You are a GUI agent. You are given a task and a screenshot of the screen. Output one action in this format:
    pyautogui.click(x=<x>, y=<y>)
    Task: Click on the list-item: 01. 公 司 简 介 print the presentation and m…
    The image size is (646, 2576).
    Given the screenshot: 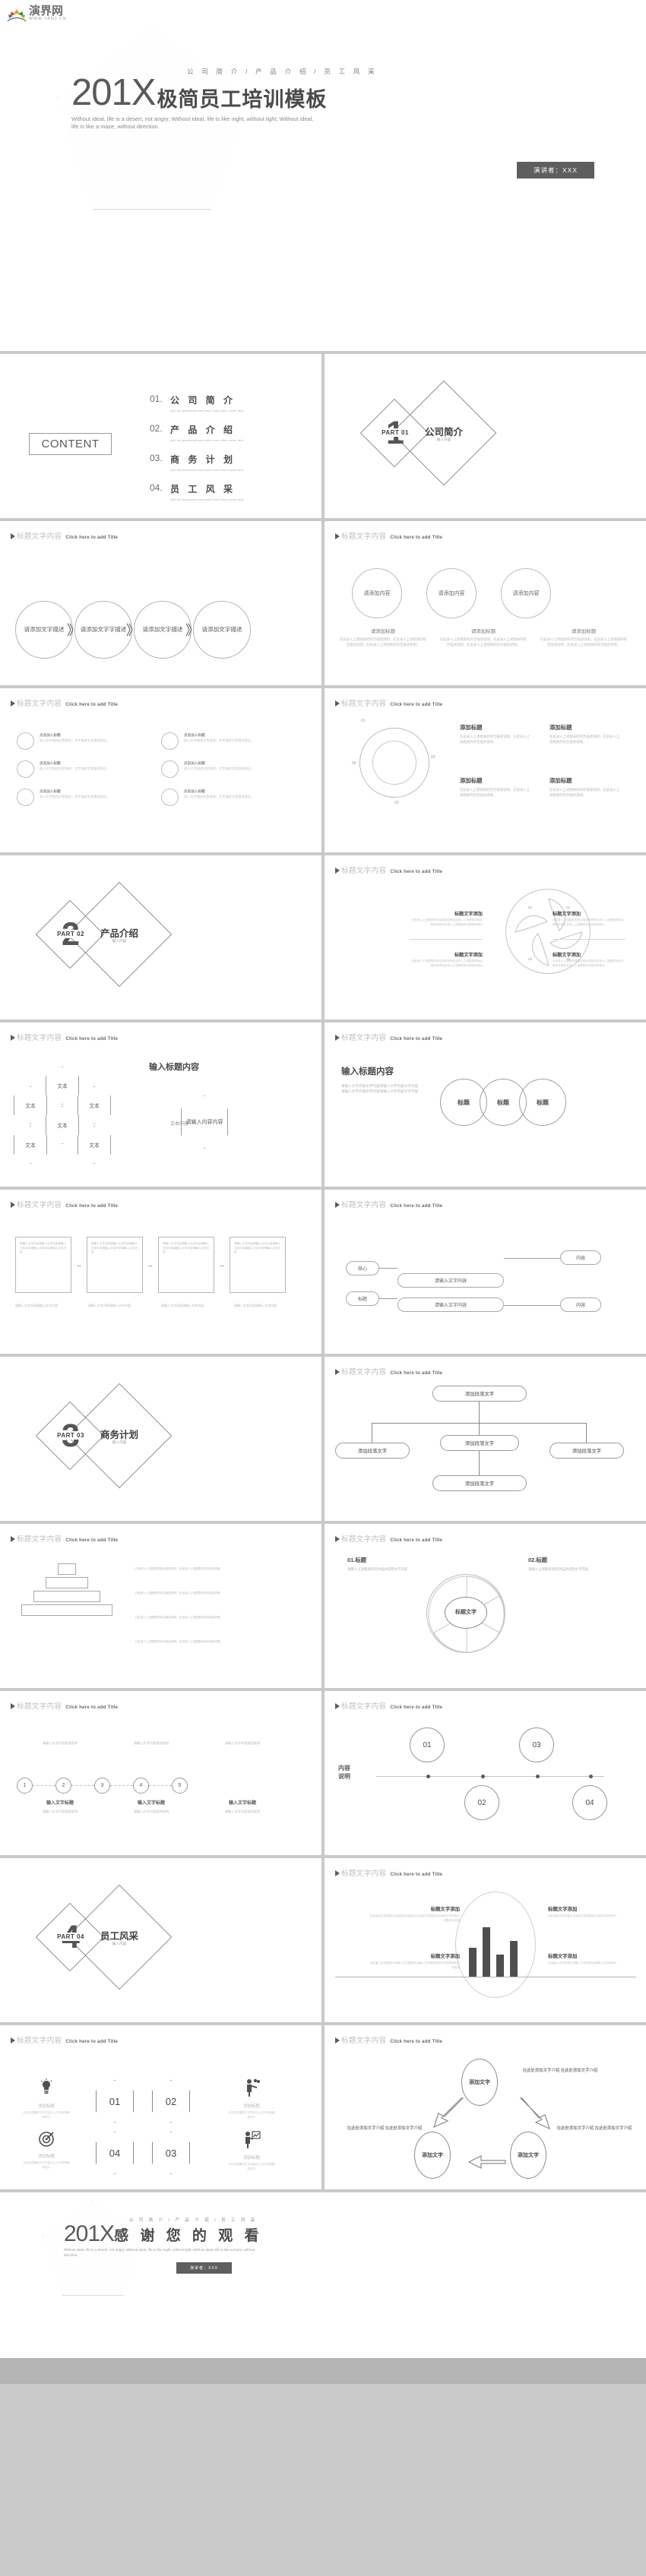 What is the action you would take?
    pyautogui.click(x=230, y=403)
    